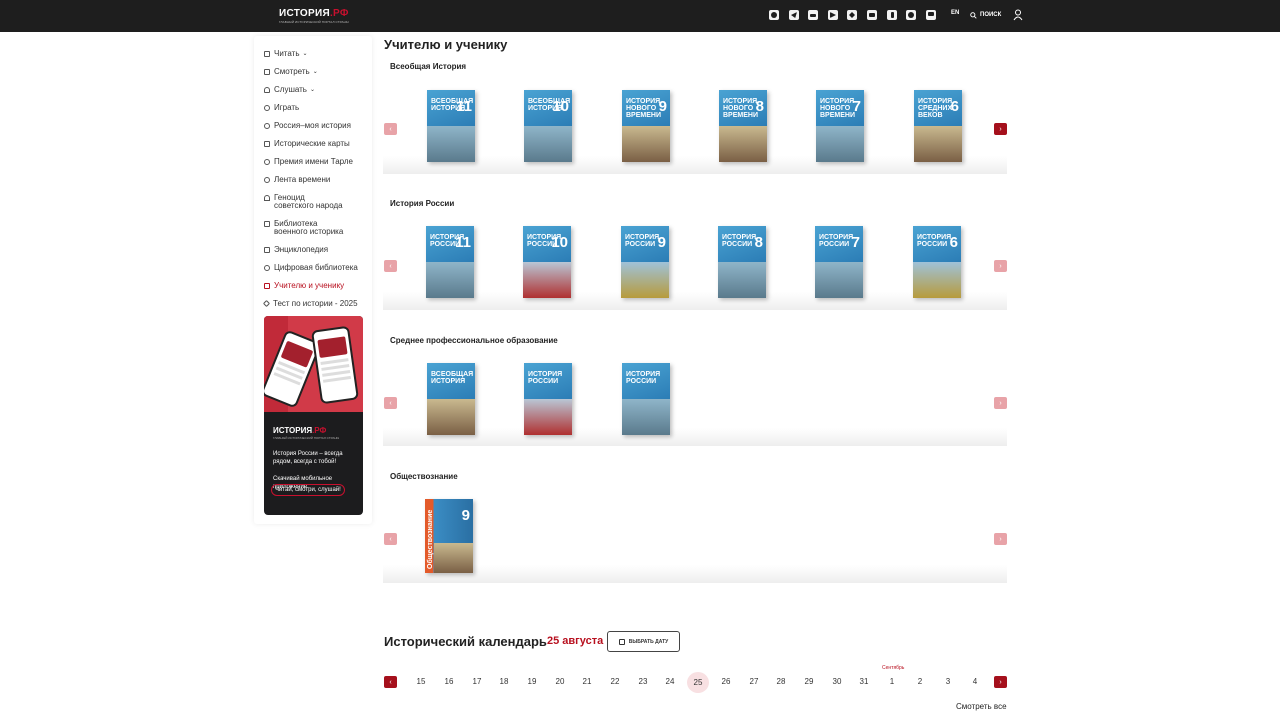 The height and width of the screenshot is (720, 1280). I want to click on calendar-day: 31, so click(864, 682).